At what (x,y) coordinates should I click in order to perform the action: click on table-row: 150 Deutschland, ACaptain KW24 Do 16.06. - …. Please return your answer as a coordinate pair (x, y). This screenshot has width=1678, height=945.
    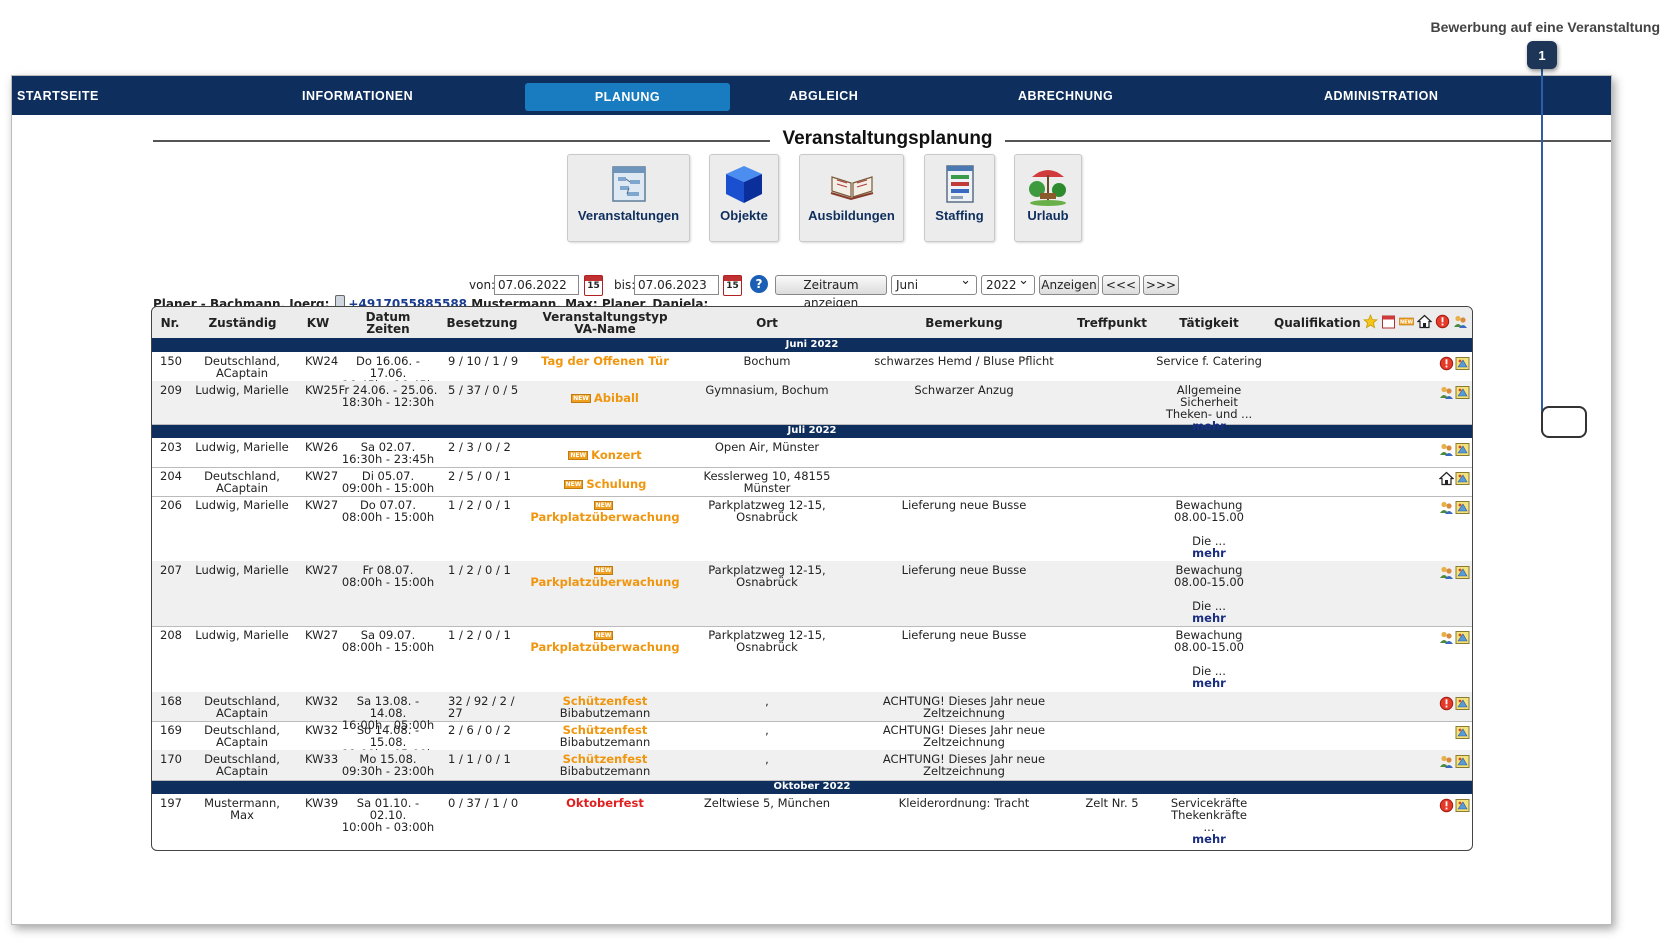
    Looking at the image, I should click on (812, 371).